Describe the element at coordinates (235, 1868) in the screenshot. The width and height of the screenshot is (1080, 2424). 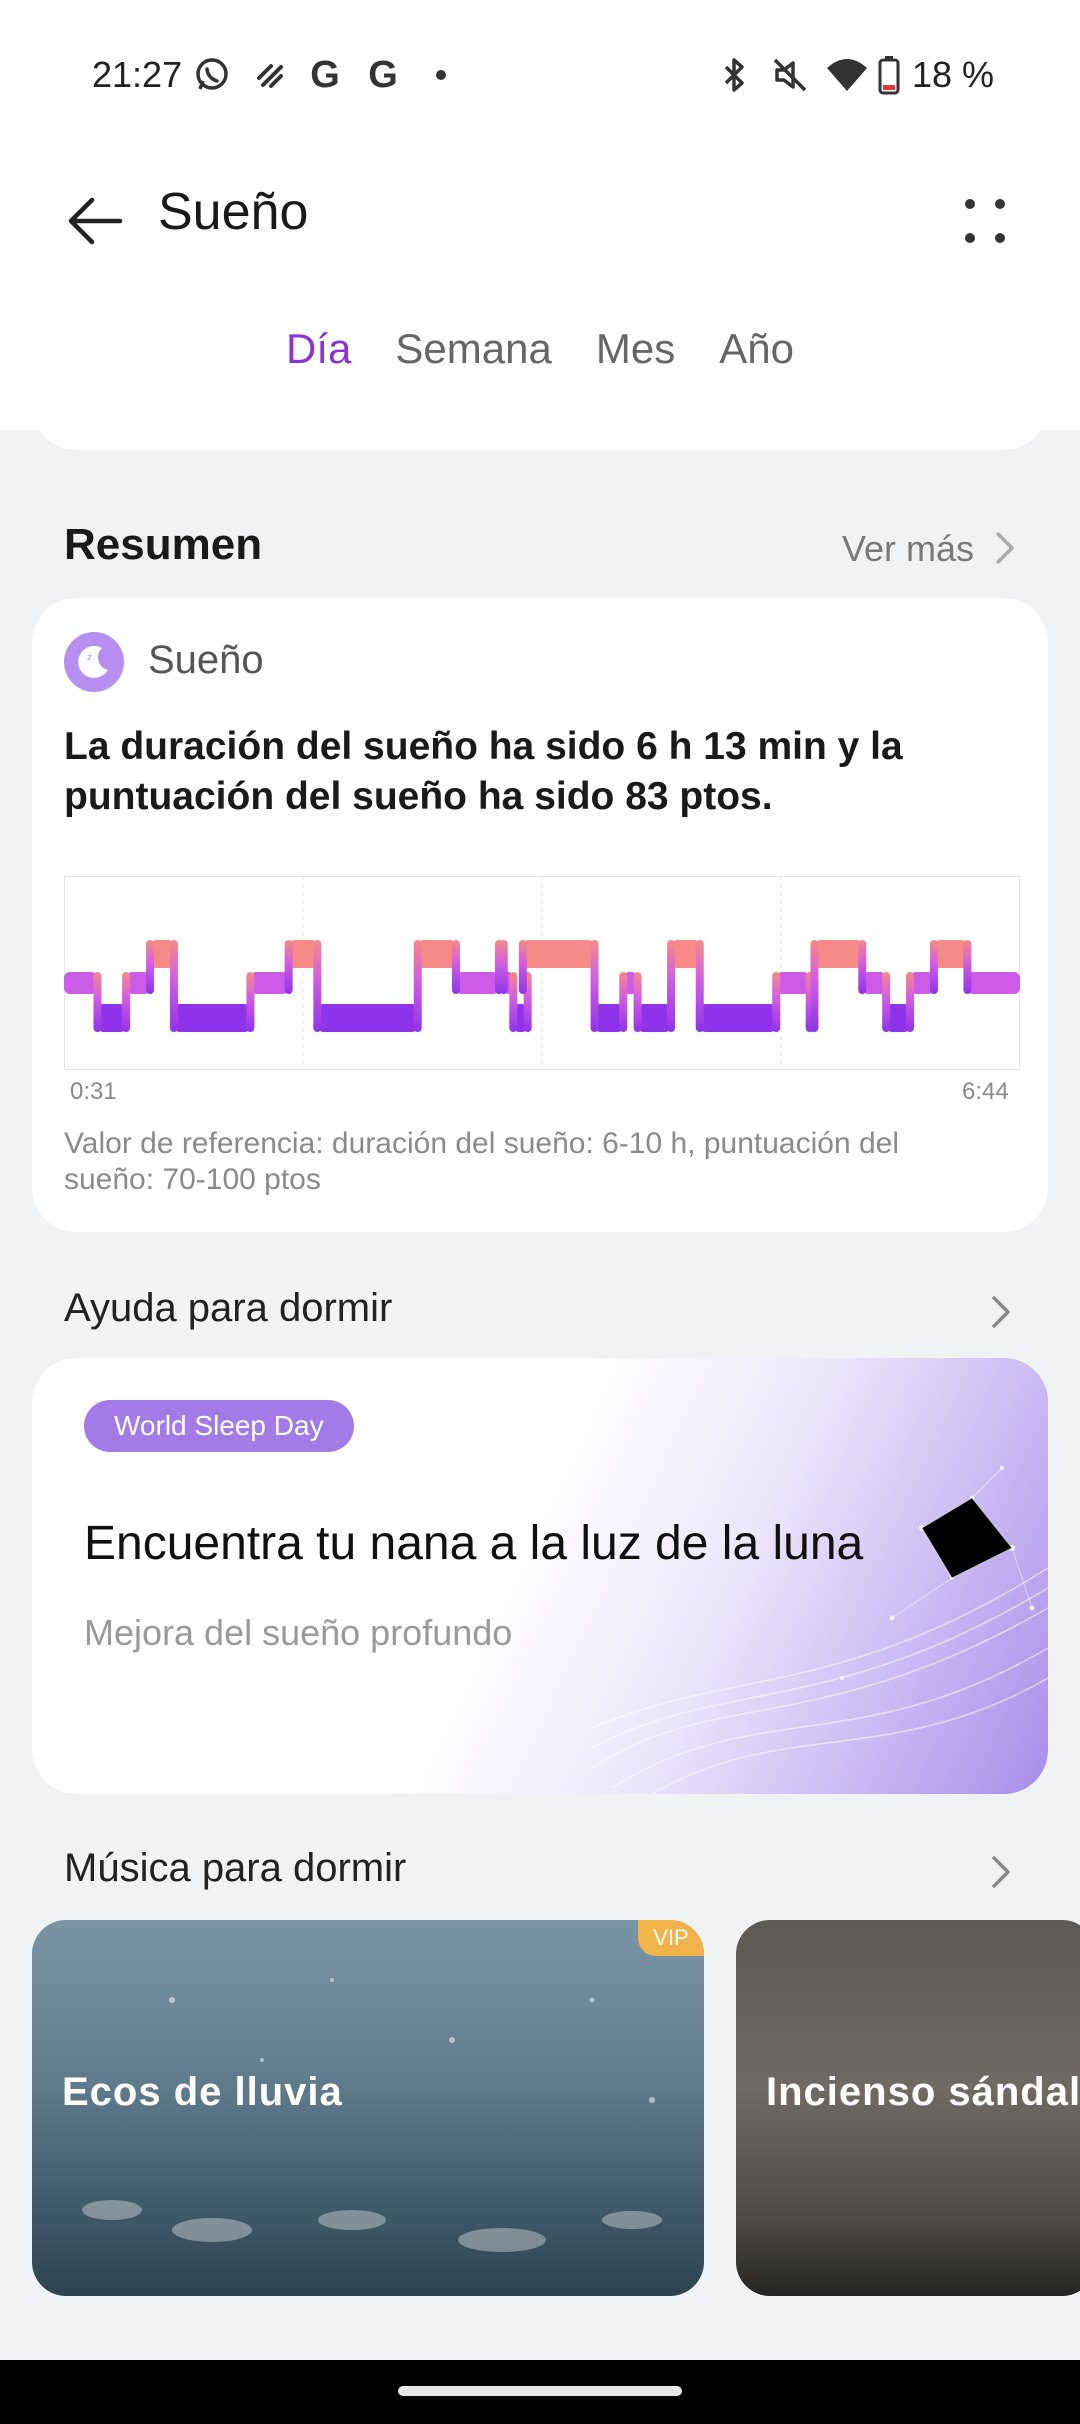
I see `sleep-music-heading: Música para dormir` at that location.